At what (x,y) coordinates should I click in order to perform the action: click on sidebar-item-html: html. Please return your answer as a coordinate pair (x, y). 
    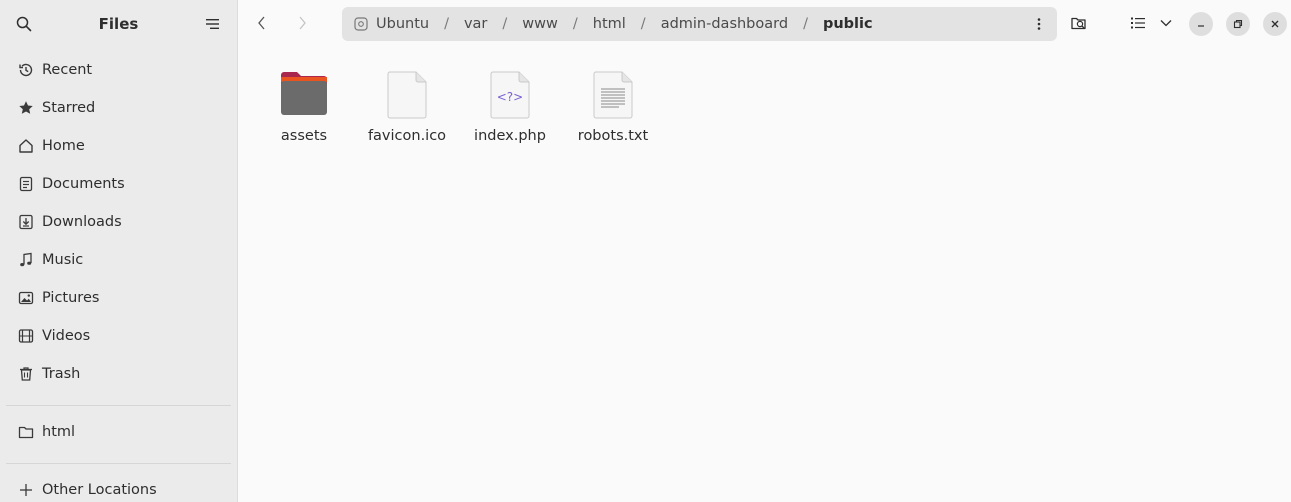
    Looking at the image, I should click on (118, 432).